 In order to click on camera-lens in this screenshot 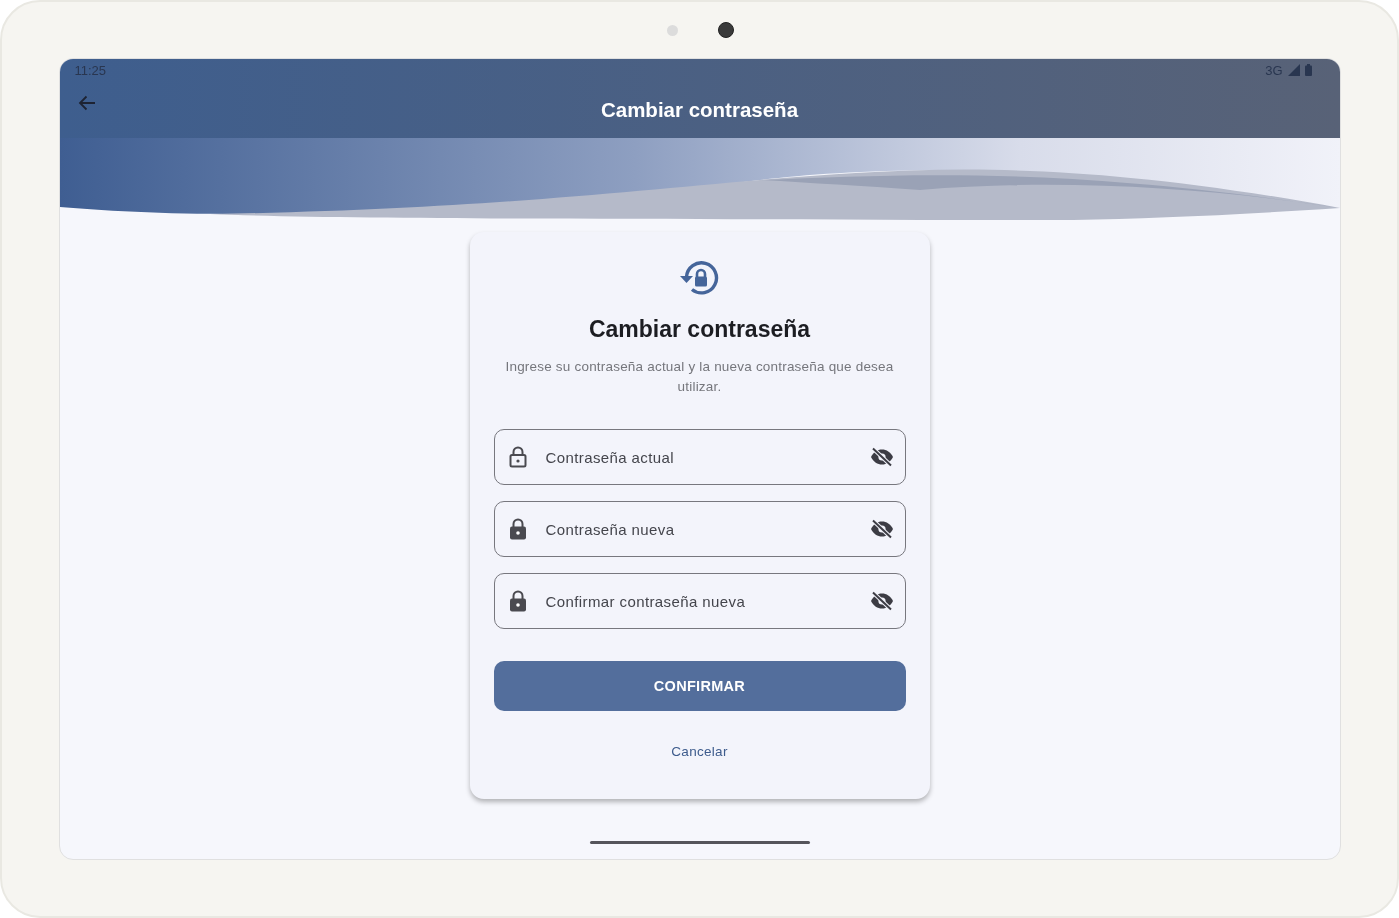, I will do `click(726, 30)`.